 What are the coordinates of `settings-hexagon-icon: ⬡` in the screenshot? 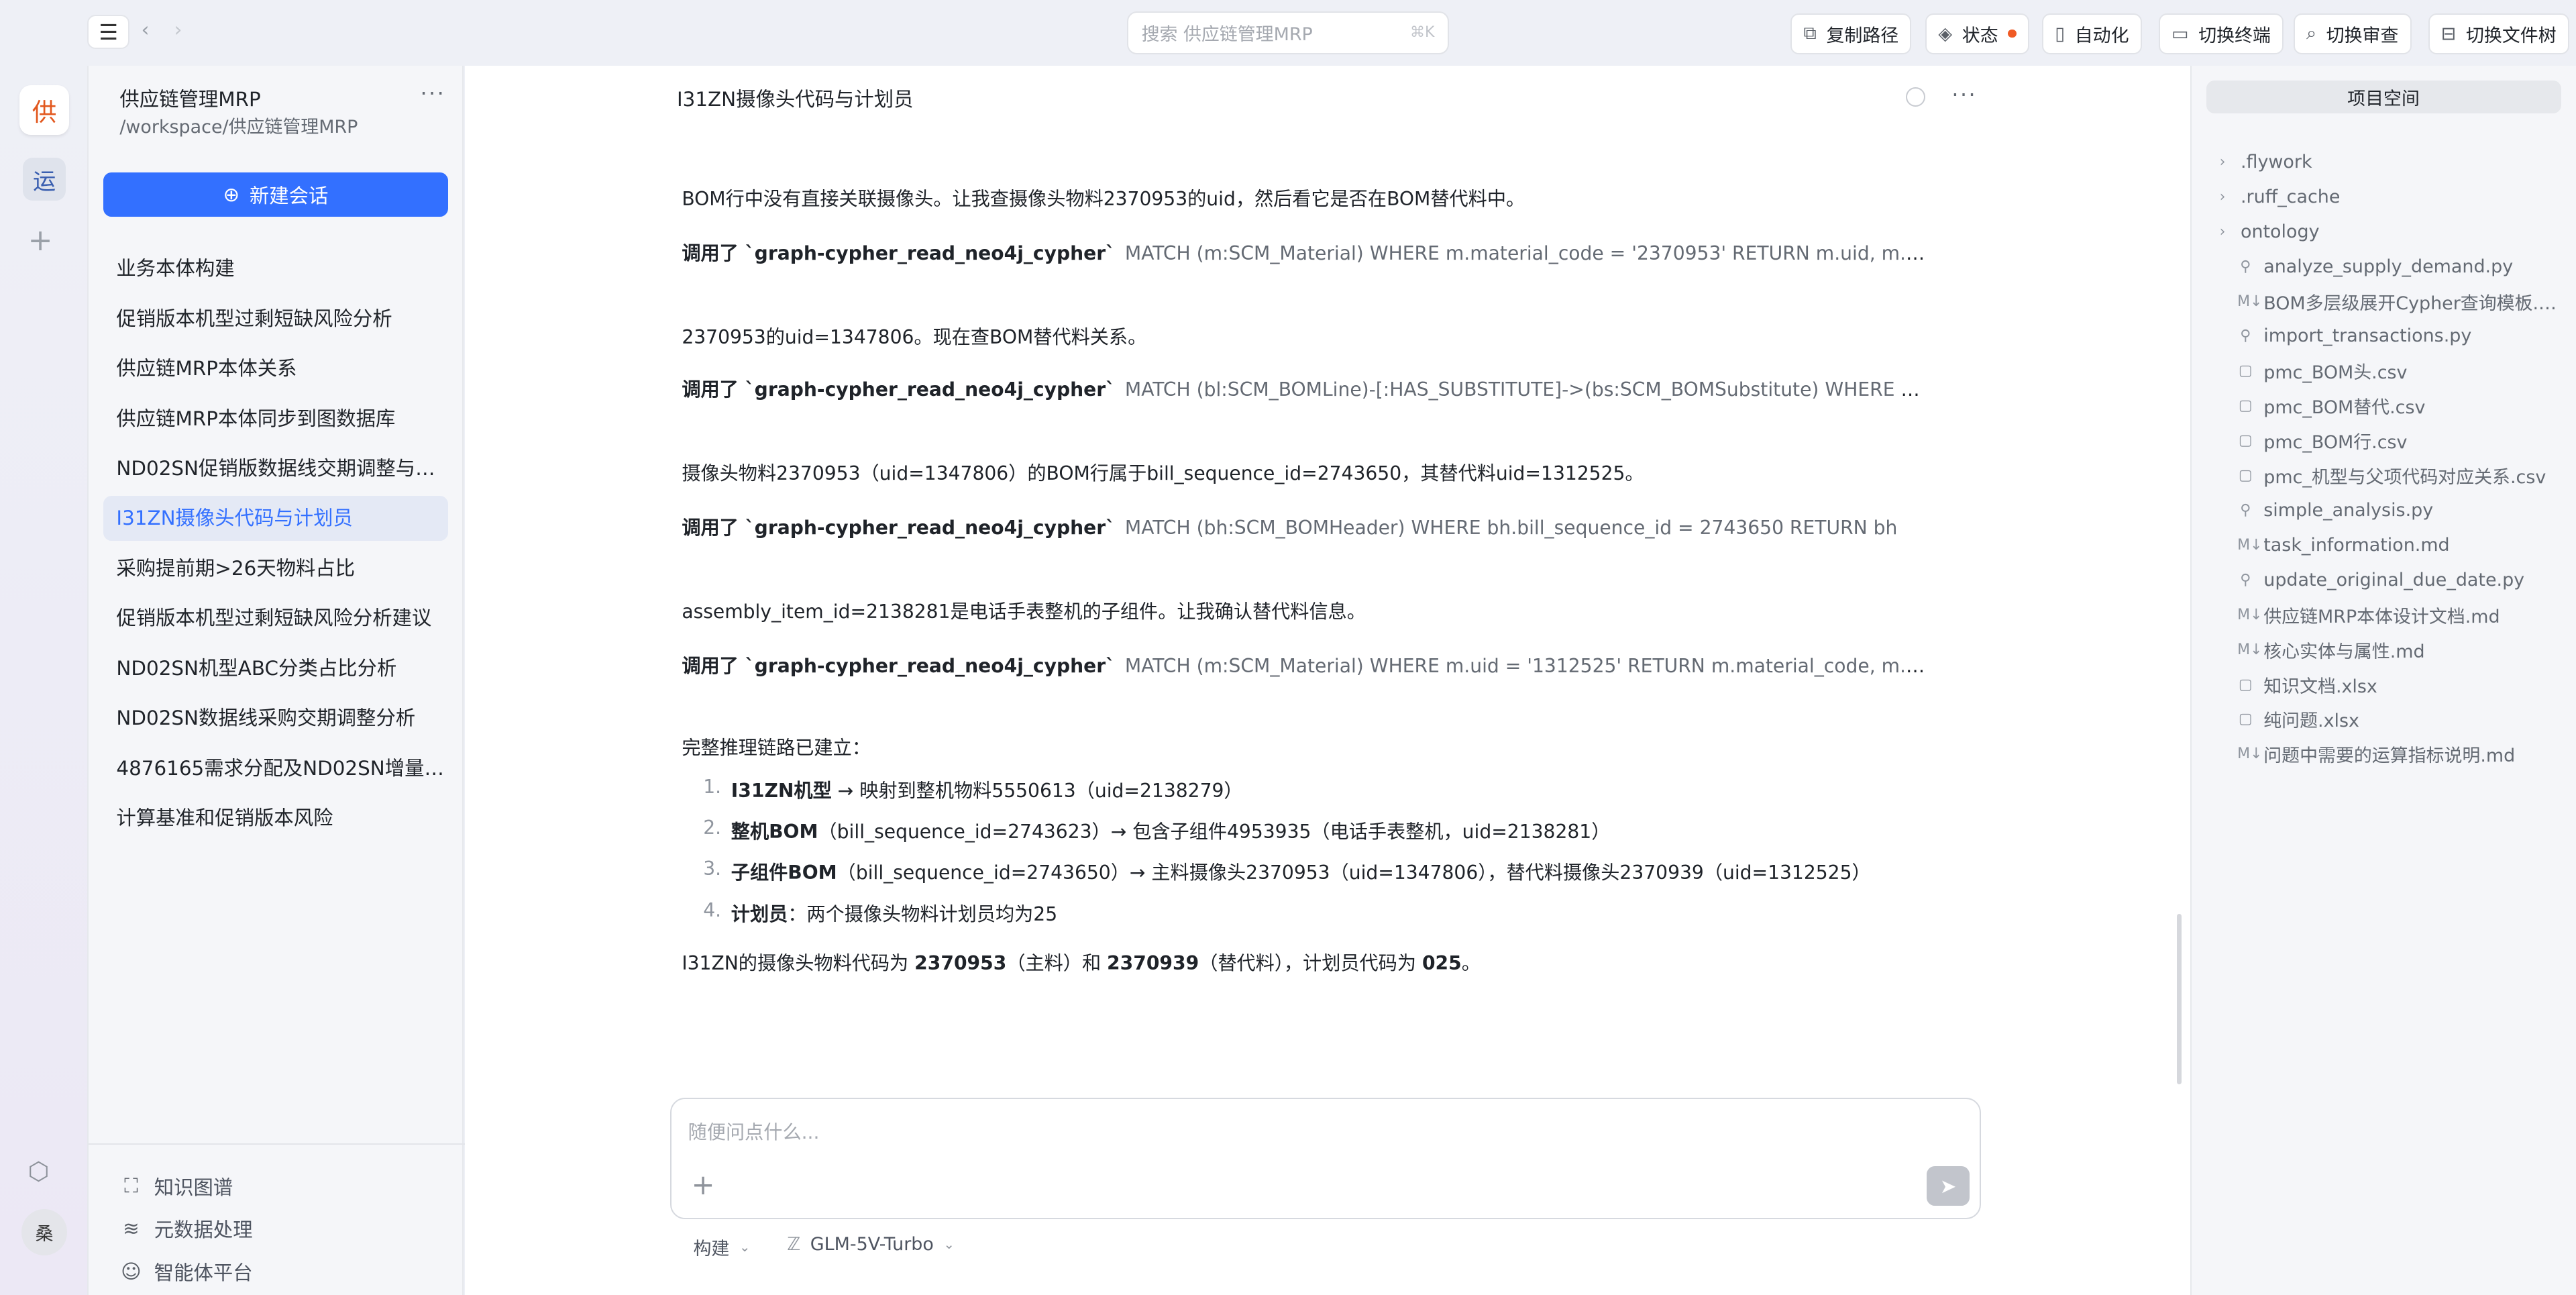 It's located at (39, 1171).